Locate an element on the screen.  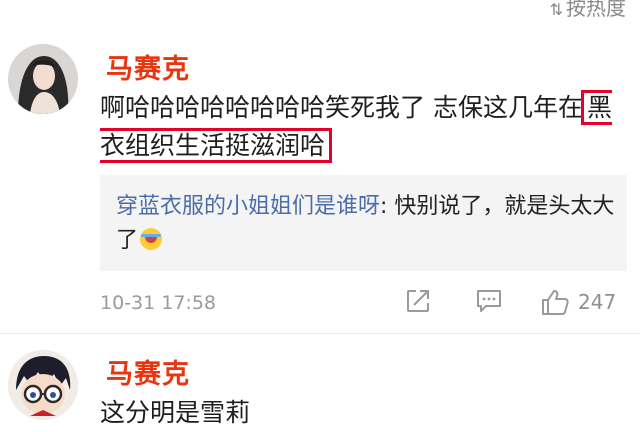
comment-meta-row: 10-31 17:58 247 is located at coordinates (363, 304).